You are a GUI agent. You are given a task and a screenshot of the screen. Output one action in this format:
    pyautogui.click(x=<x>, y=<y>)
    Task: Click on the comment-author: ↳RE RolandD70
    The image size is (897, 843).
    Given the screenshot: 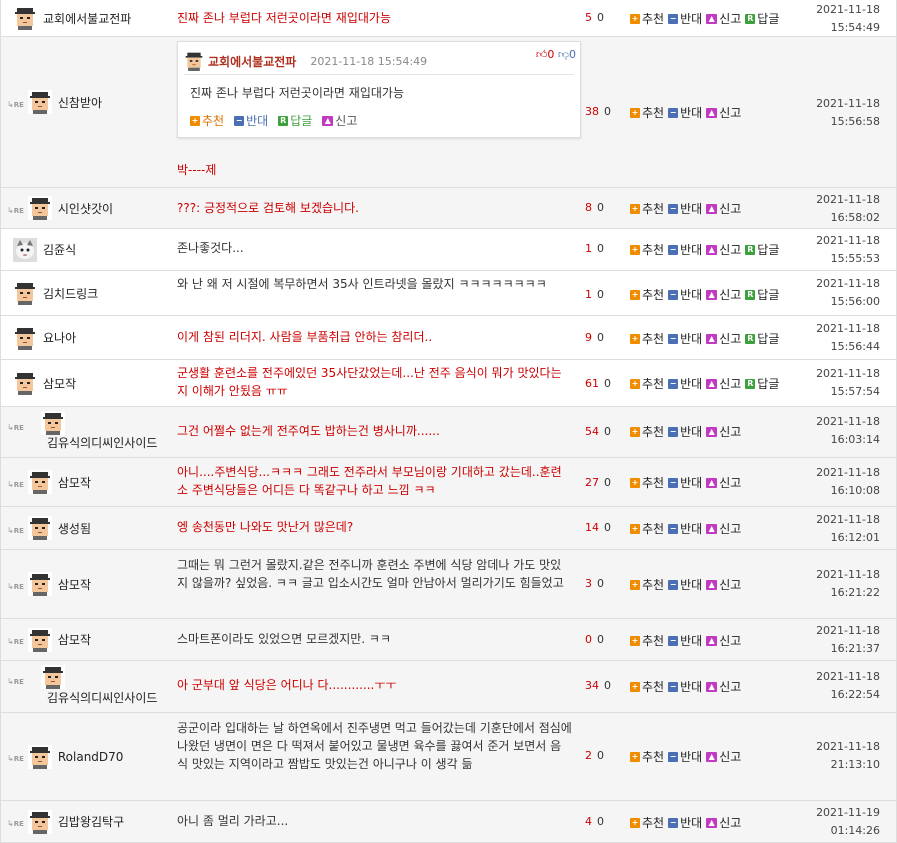 What is the action you would take?
    pyautogui.click(x=65, y=756)
    